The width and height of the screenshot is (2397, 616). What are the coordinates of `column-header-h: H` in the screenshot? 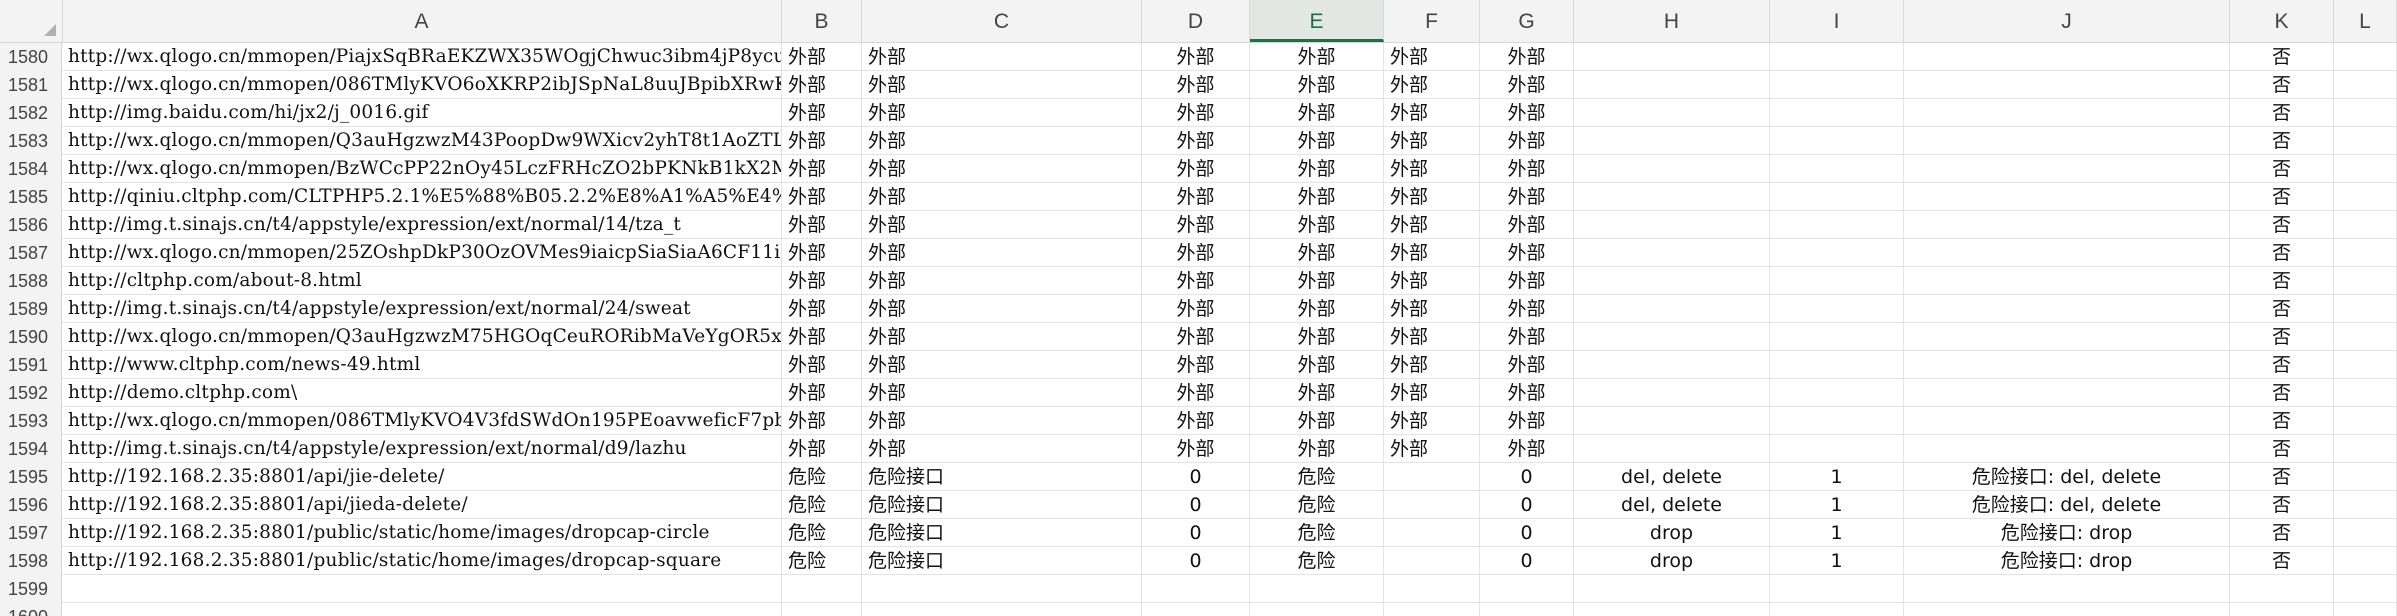 It's located at (1672, 21).